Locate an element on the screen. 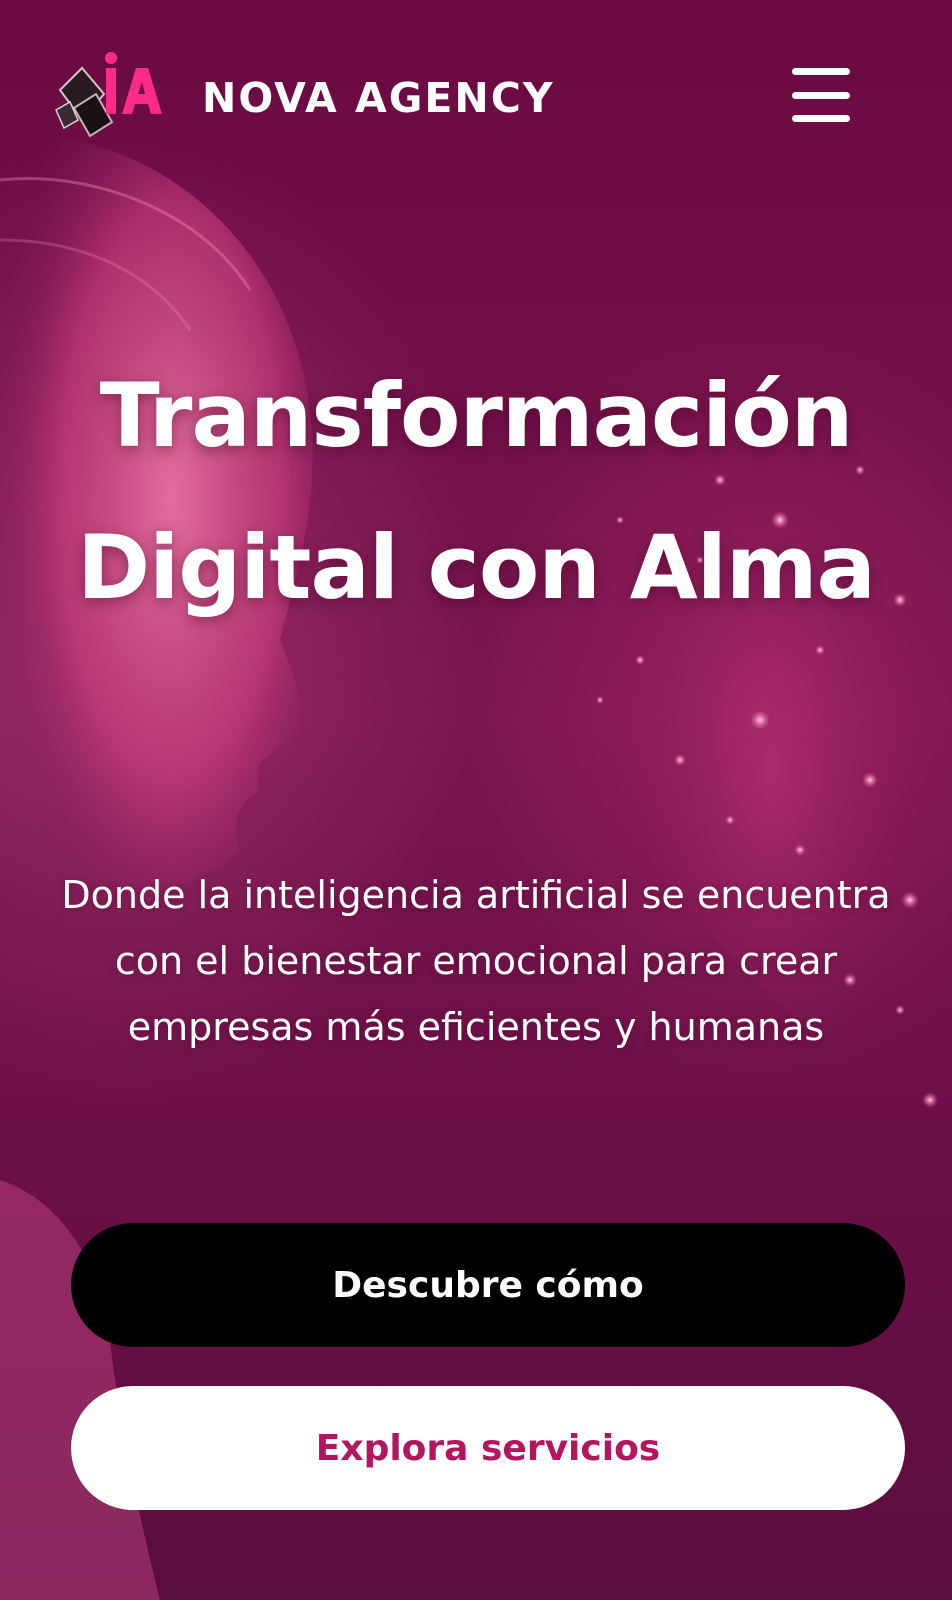 Image resolution: width=952 pixels, height=1600 pixels. brand-name: NOVA AGENCY is located at coordinates (378, 98).